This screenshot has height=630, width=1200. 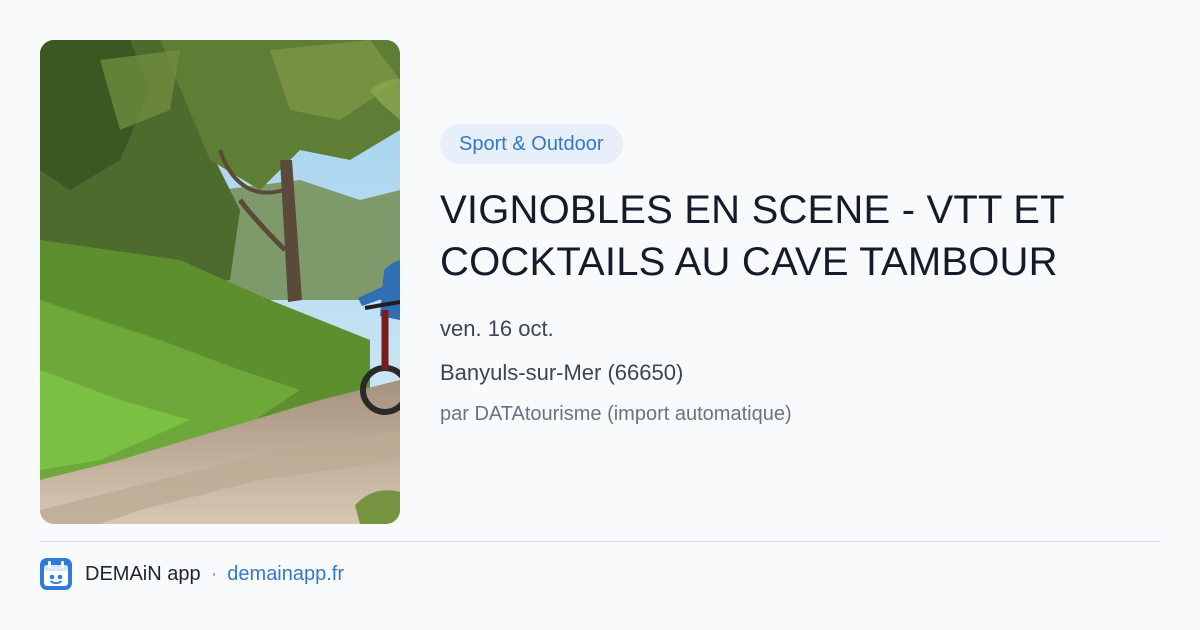 I want to click on footer: DEMAiN app · demainapp.fr, so click(x=192, y=574).